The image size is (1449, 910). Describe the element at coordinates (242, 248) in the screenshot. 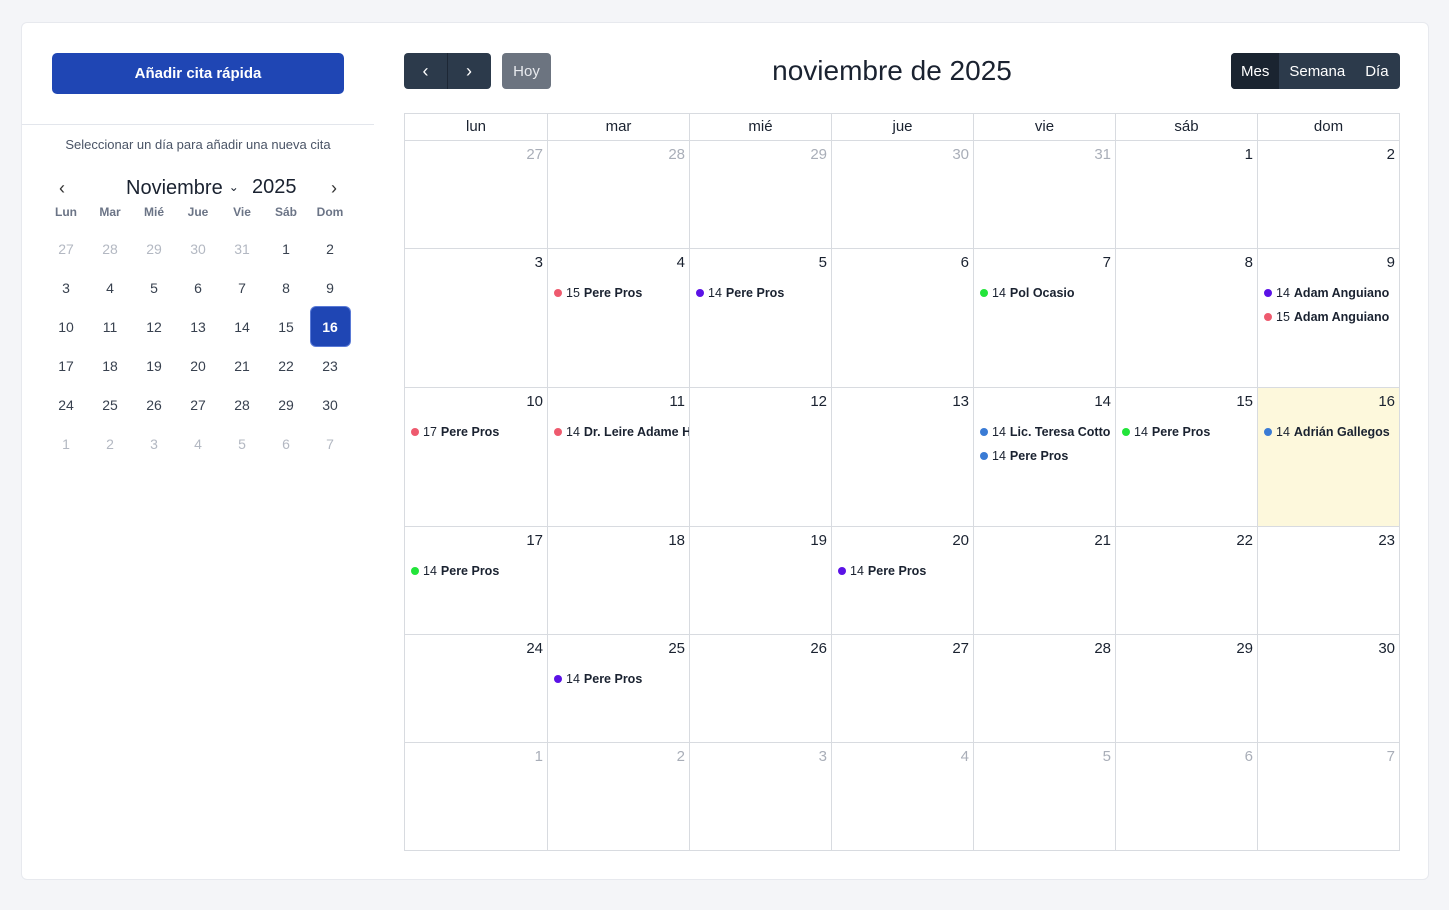

I see `mini-day: 31` at that location.